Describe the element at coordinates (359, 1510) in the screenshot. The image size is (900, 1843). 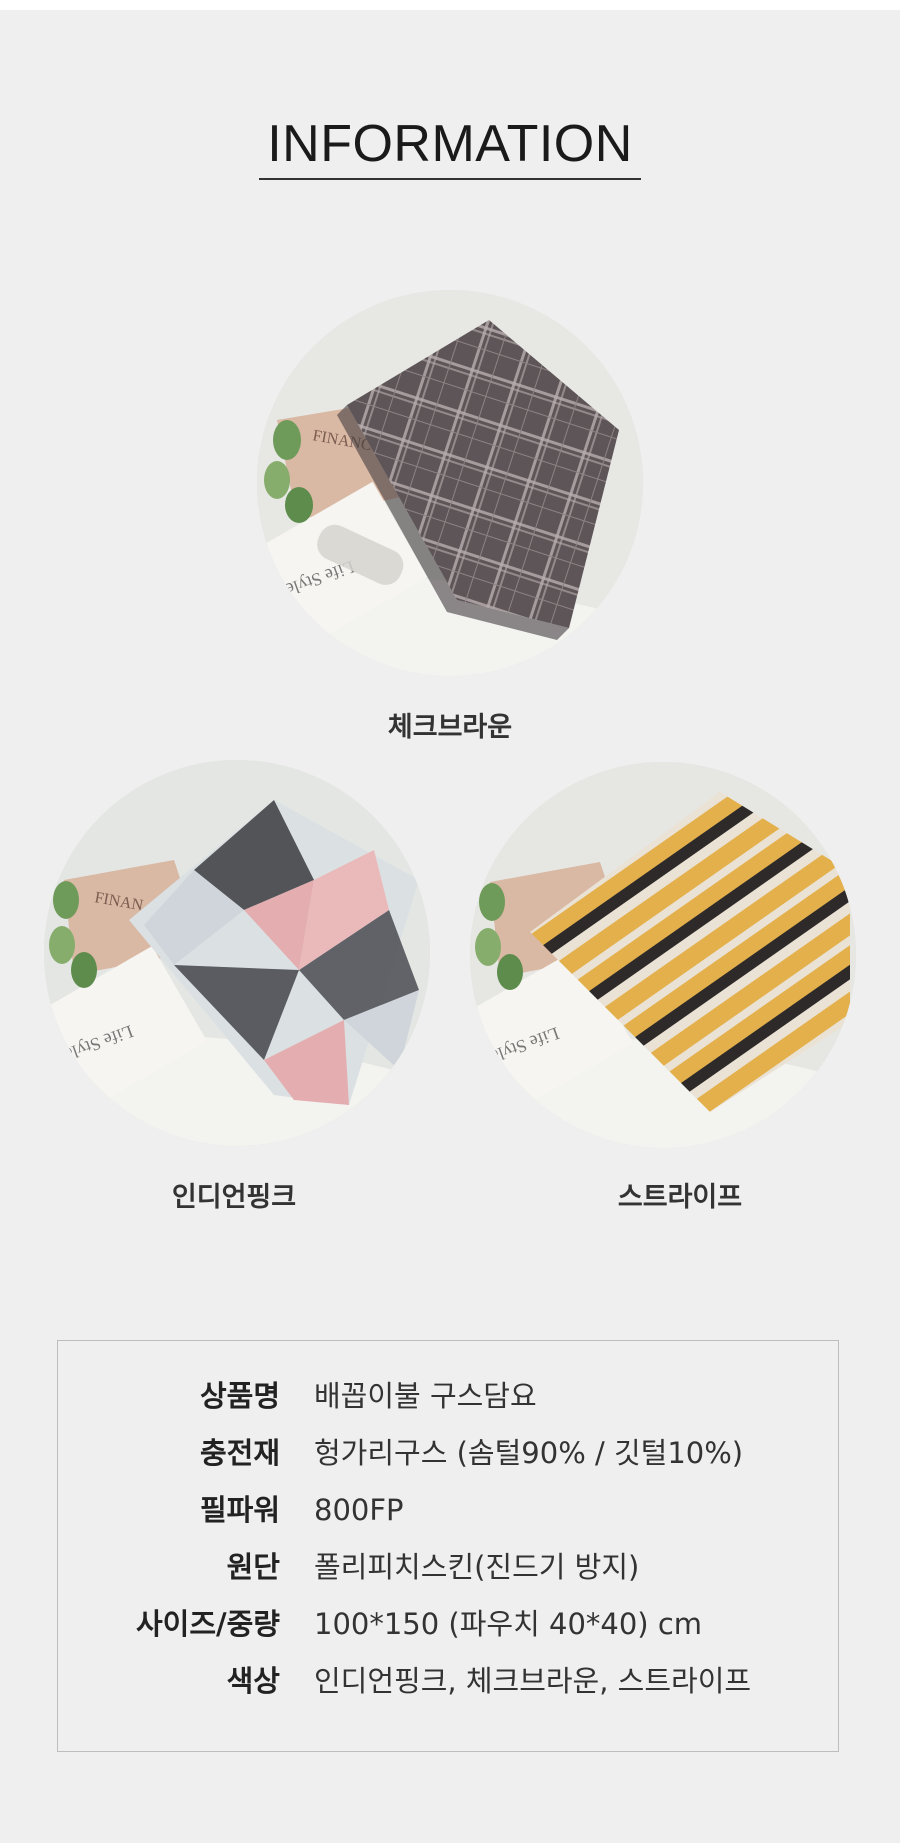
I see `info-value: 800FP` at that location.